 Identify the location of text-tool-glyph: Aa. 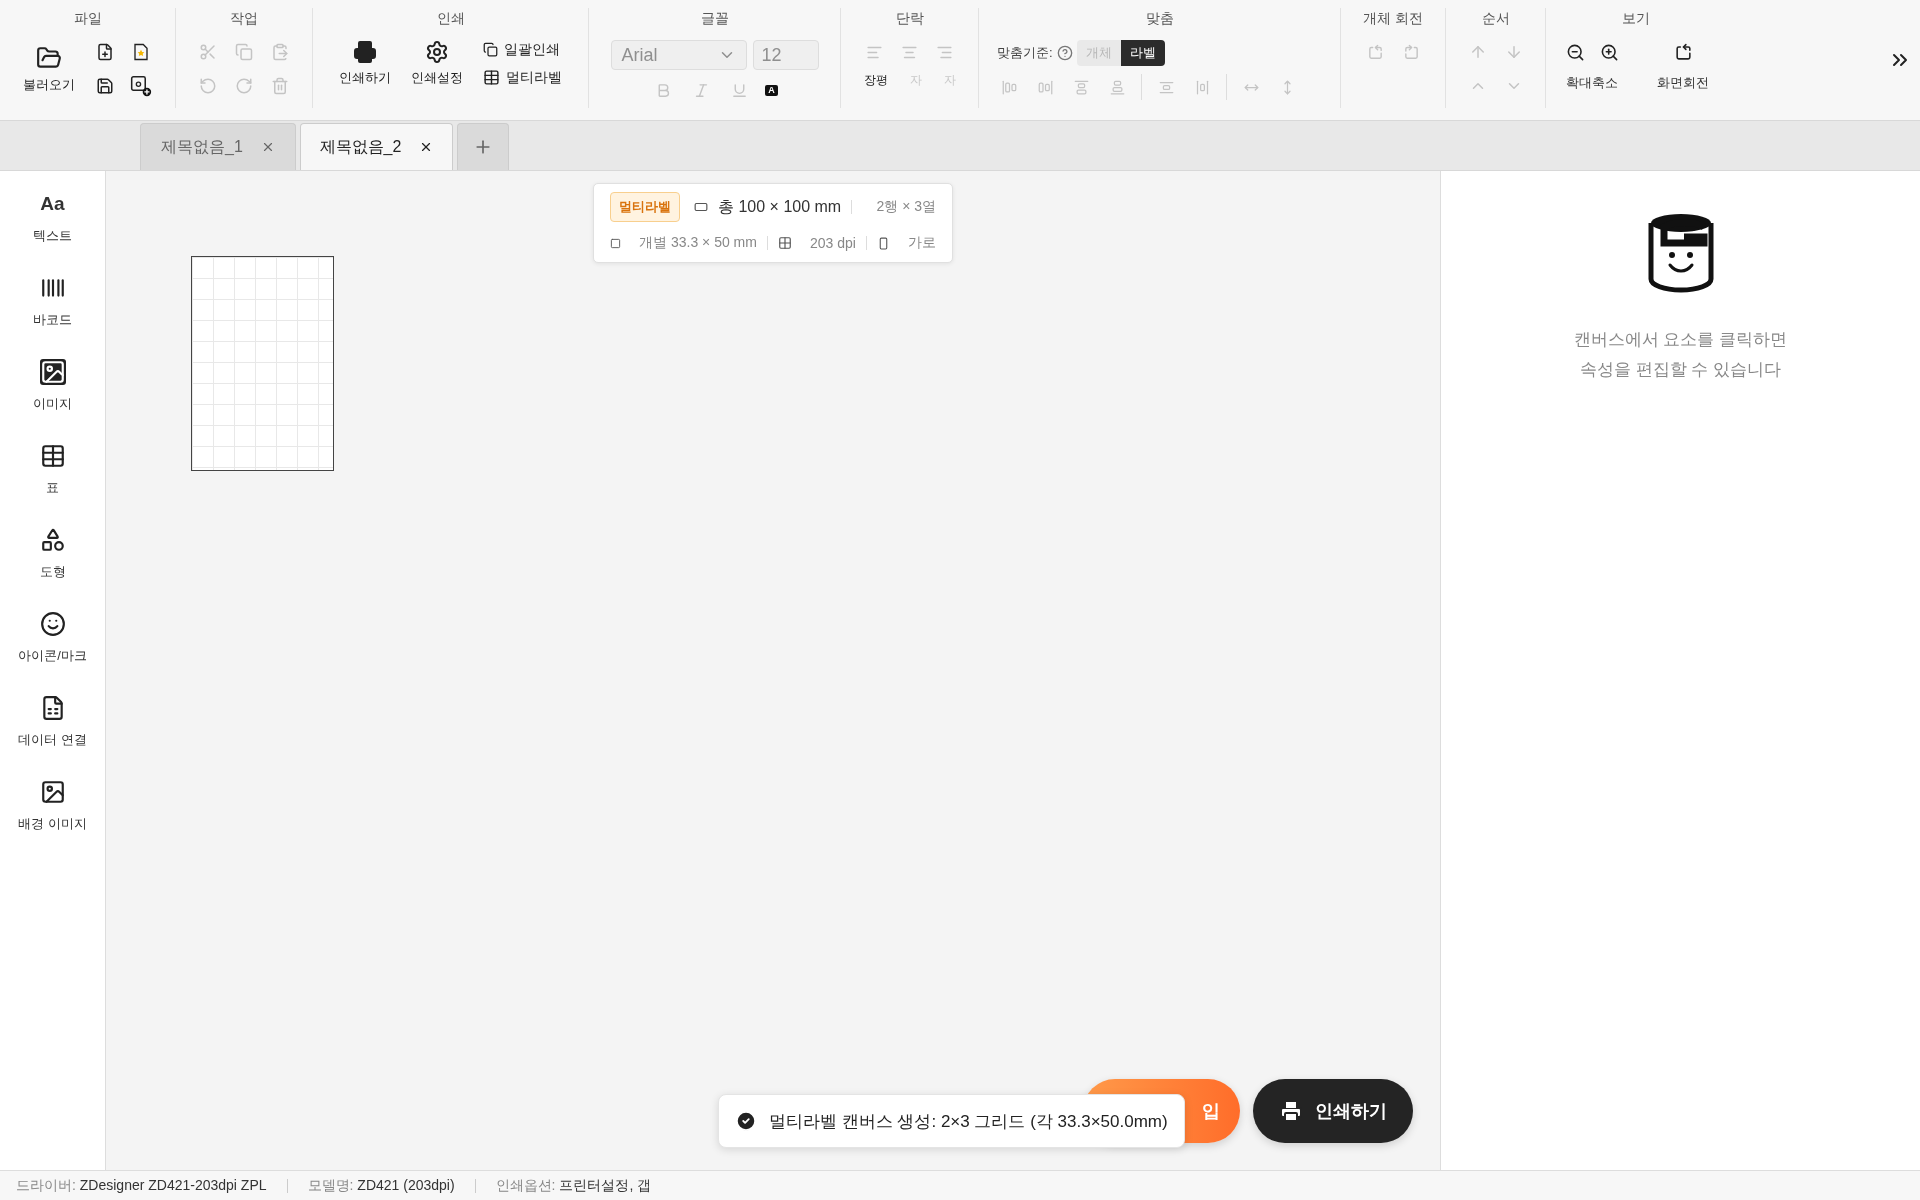
(52, 204).